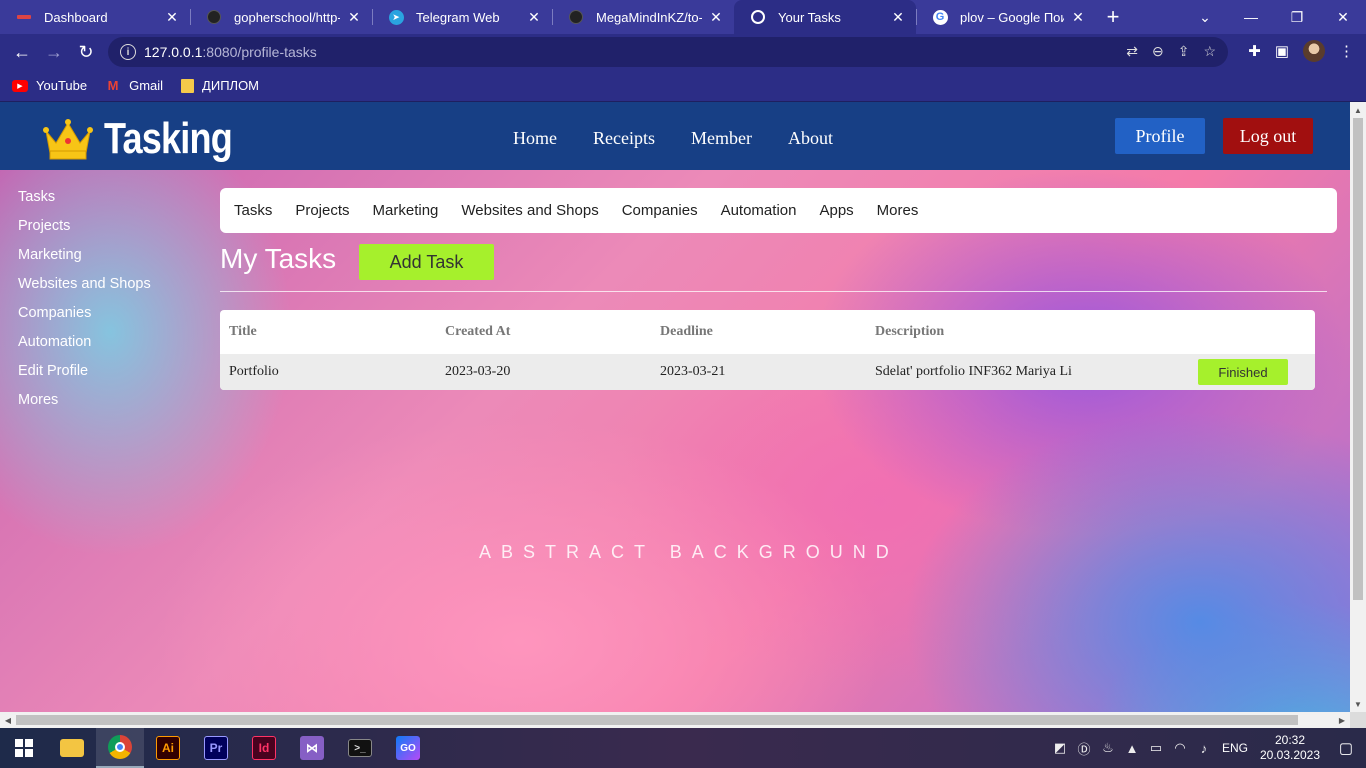  What do you see at coordinates (84, 342) in the screenshot?
I see `sidebar-item-automation: Automation` at bounding box center [84, 342].